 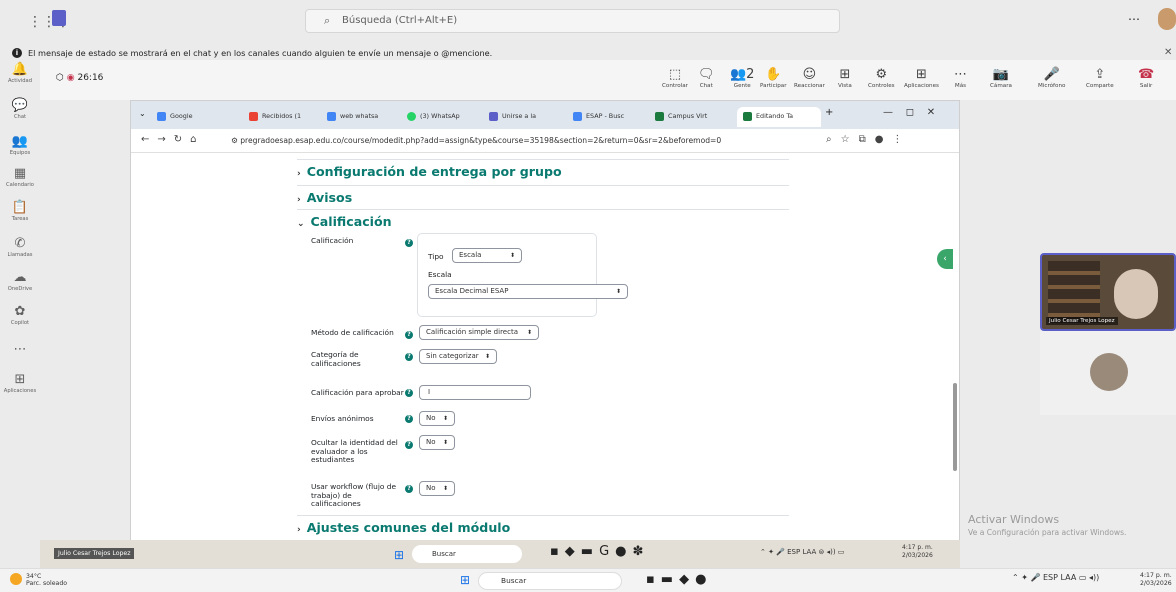 What do you see at coordinates (20, 383) in the screenshot?
I see `rail-item-apps: ⊞ Aplicaciones` at bounding box center [20, 383].